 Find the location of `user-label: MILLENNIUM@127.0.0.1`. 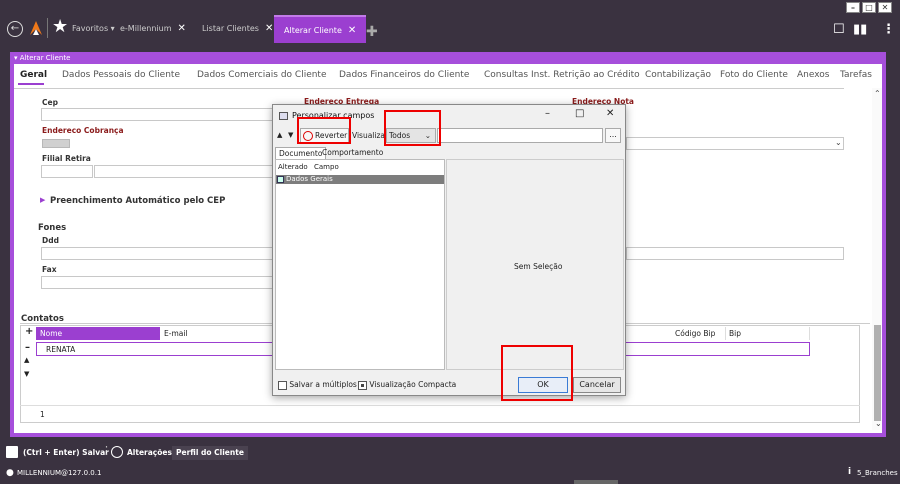

user-label: MILLENNIUM@127.0.0.1 is located at coordinates (59, 473).